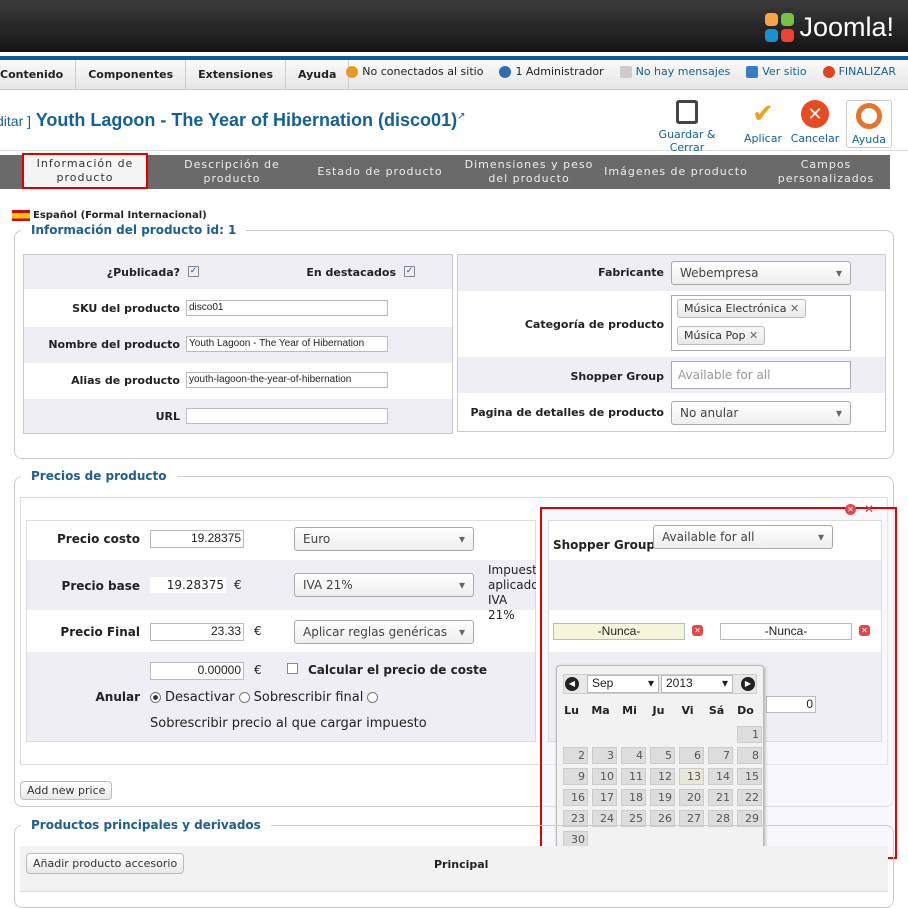  Describe the element at coordinates (318, 75) in the screenshot. I see `menu-help: Ayuda` at that location.